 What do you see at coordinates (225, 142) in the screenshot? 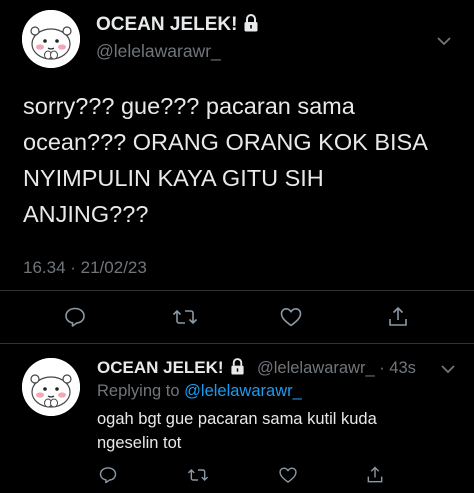
I see `tweet-text-line: ocean??? ORANG ORANG KOK BISA` at bounding box center [225, 142].